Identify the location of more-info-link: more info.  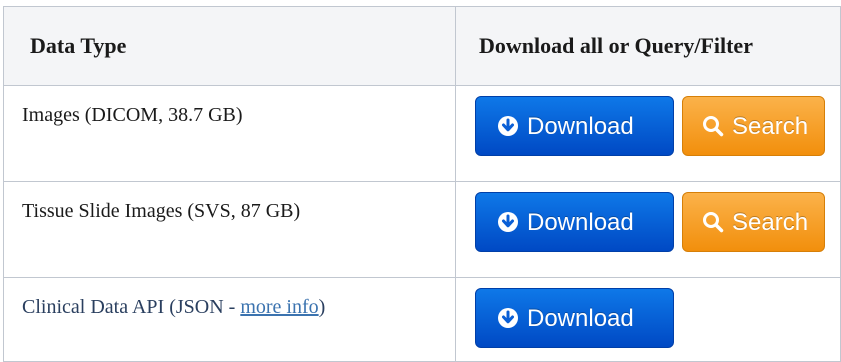
(279, 307).